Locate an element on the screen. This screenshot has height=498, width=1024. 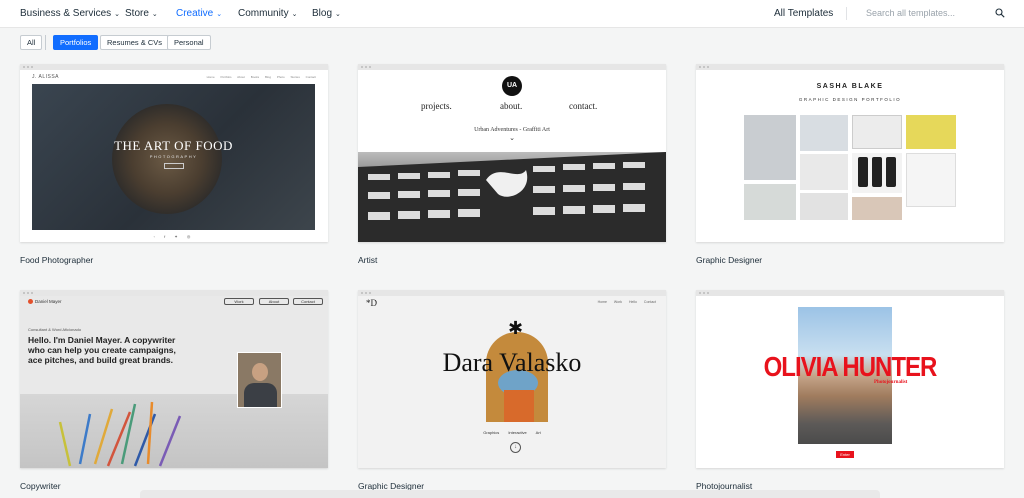
nav-community: Community ⌄ is located at coordinates (267, 13).